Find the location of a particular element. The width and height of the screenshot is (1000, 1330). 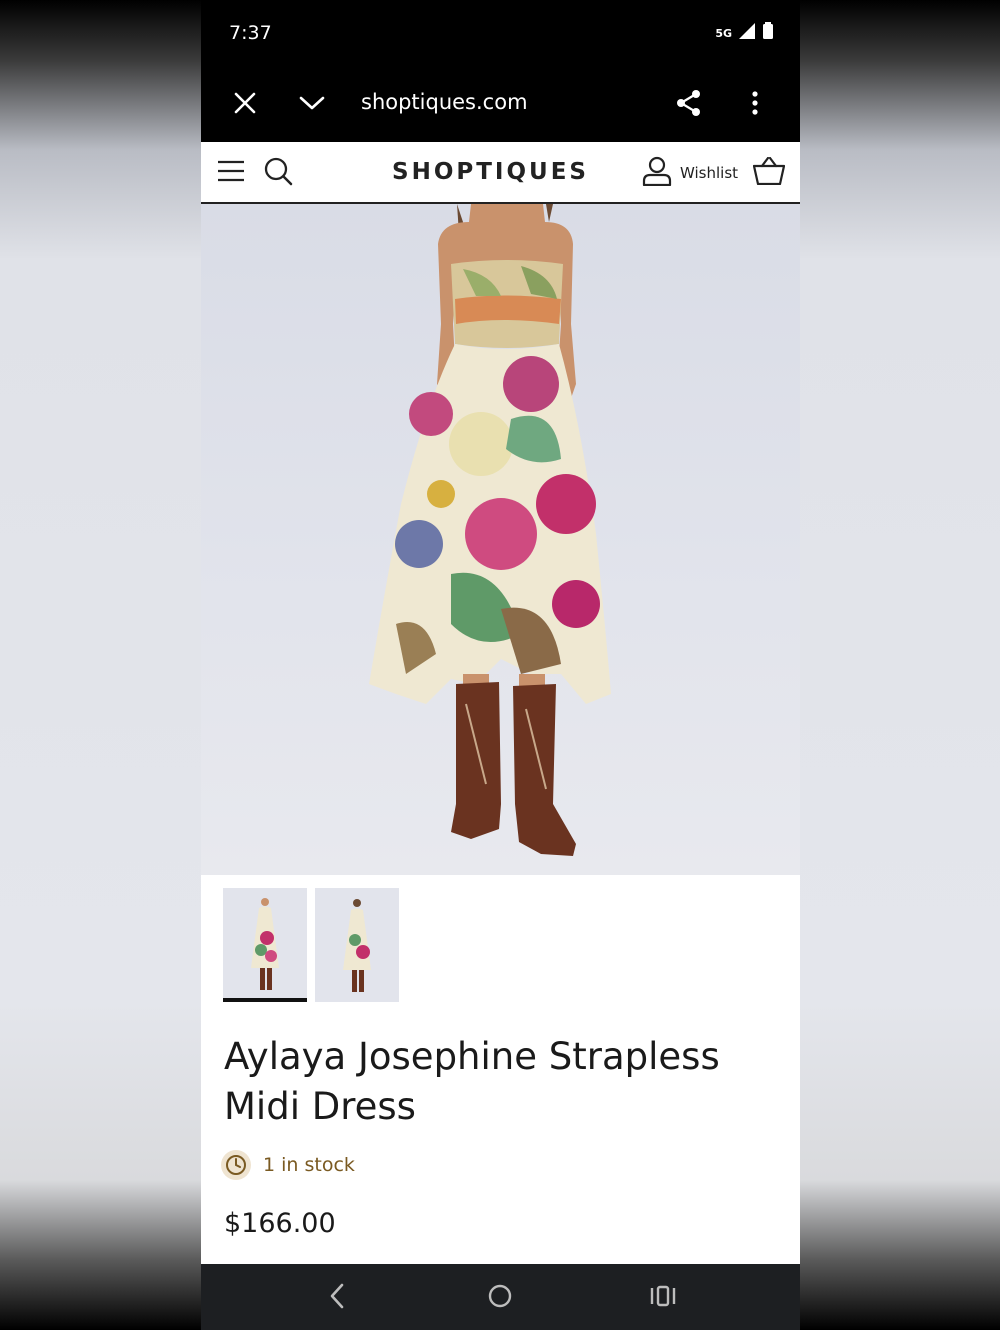

clock-icon is located at coordinates (236, 1165).